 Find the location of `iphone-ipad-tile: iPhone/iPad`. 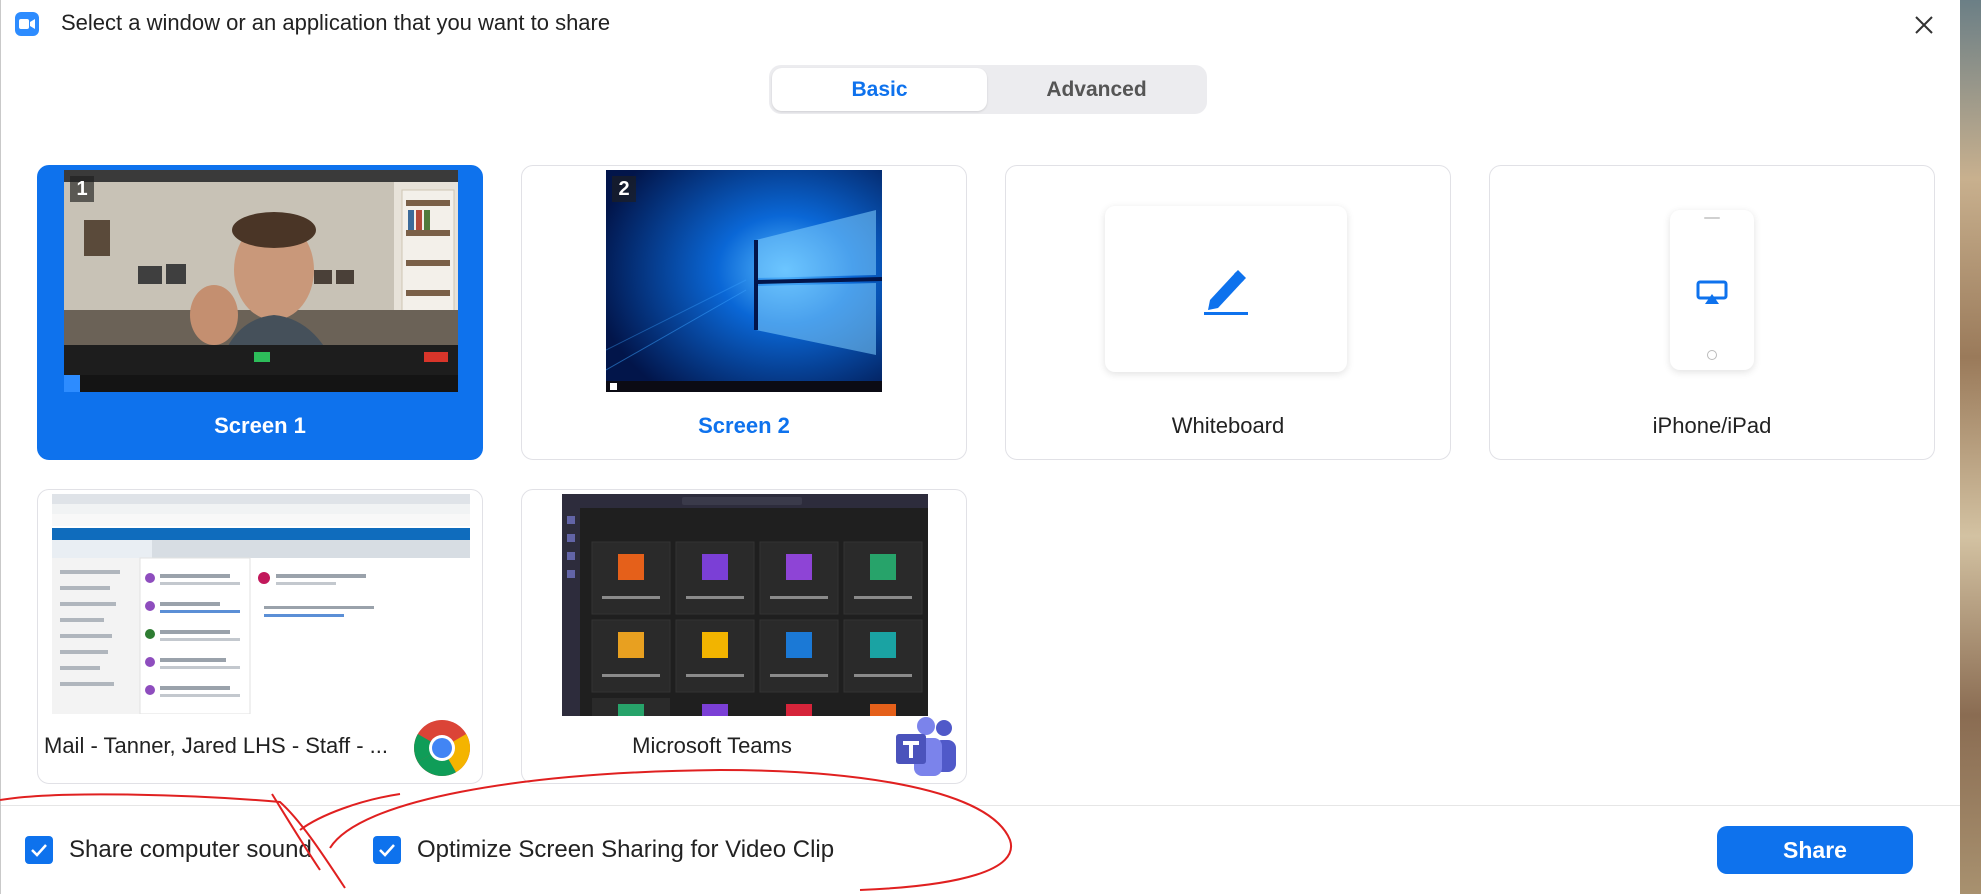

iphone-ipad-tile: iPhone/iPad is located at coordinates (1712, 312).